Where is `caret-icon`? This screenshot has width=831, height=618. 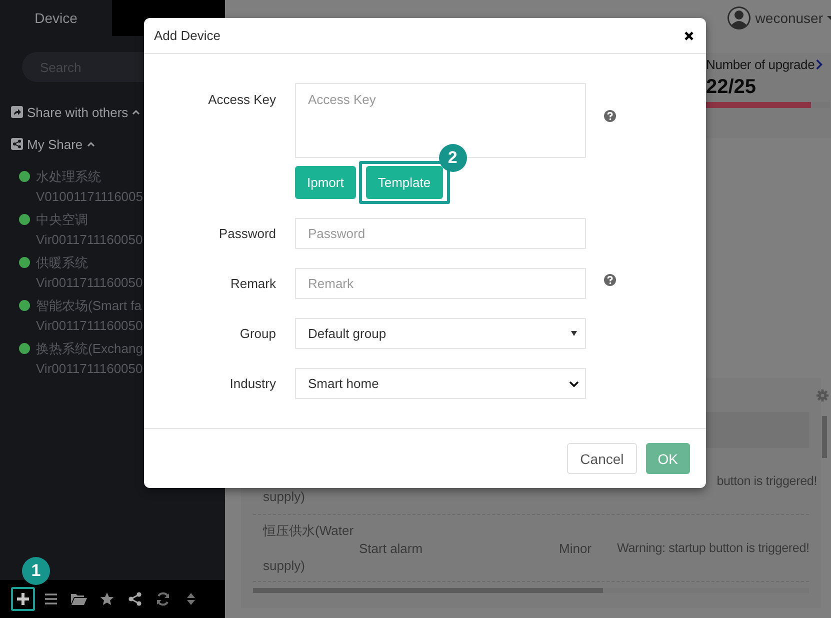 caret-icon is located at coordinates (574, 333).